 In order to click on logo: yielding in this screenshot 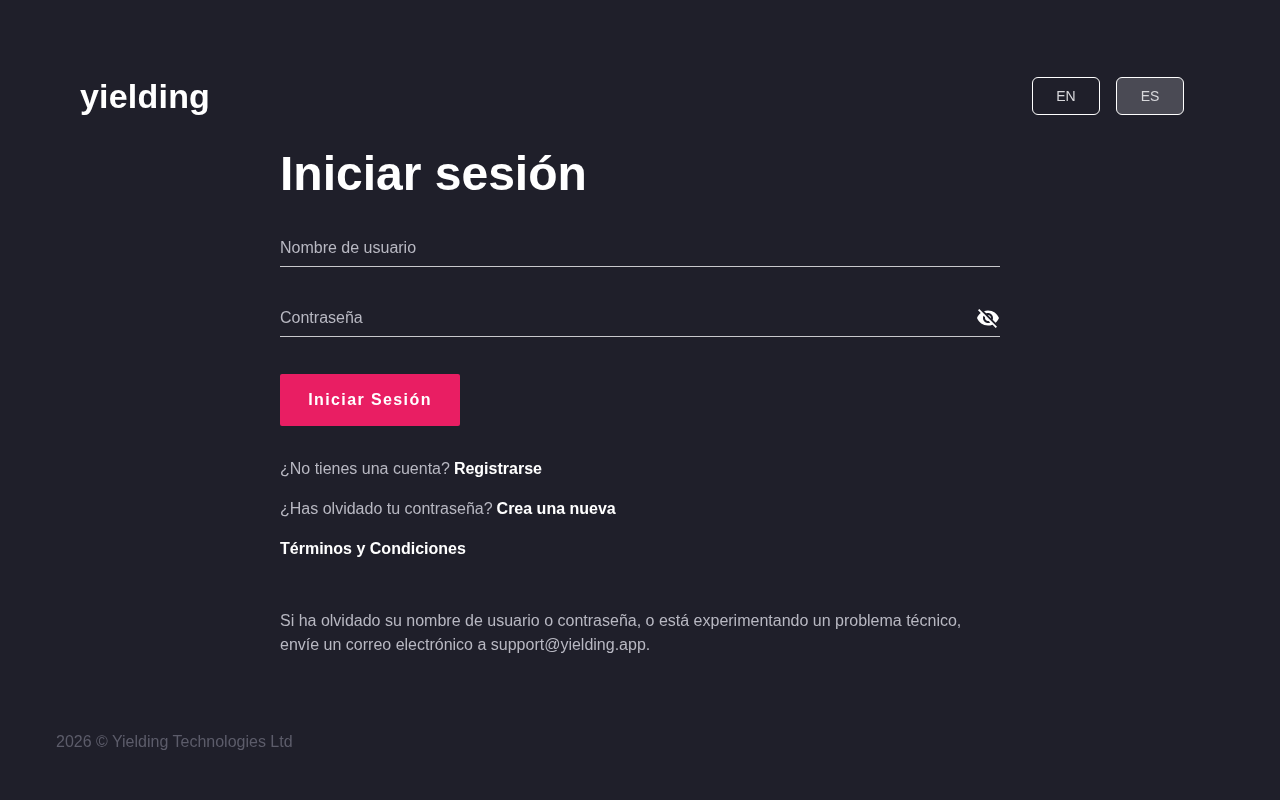, I will do `click(145, 96)`.